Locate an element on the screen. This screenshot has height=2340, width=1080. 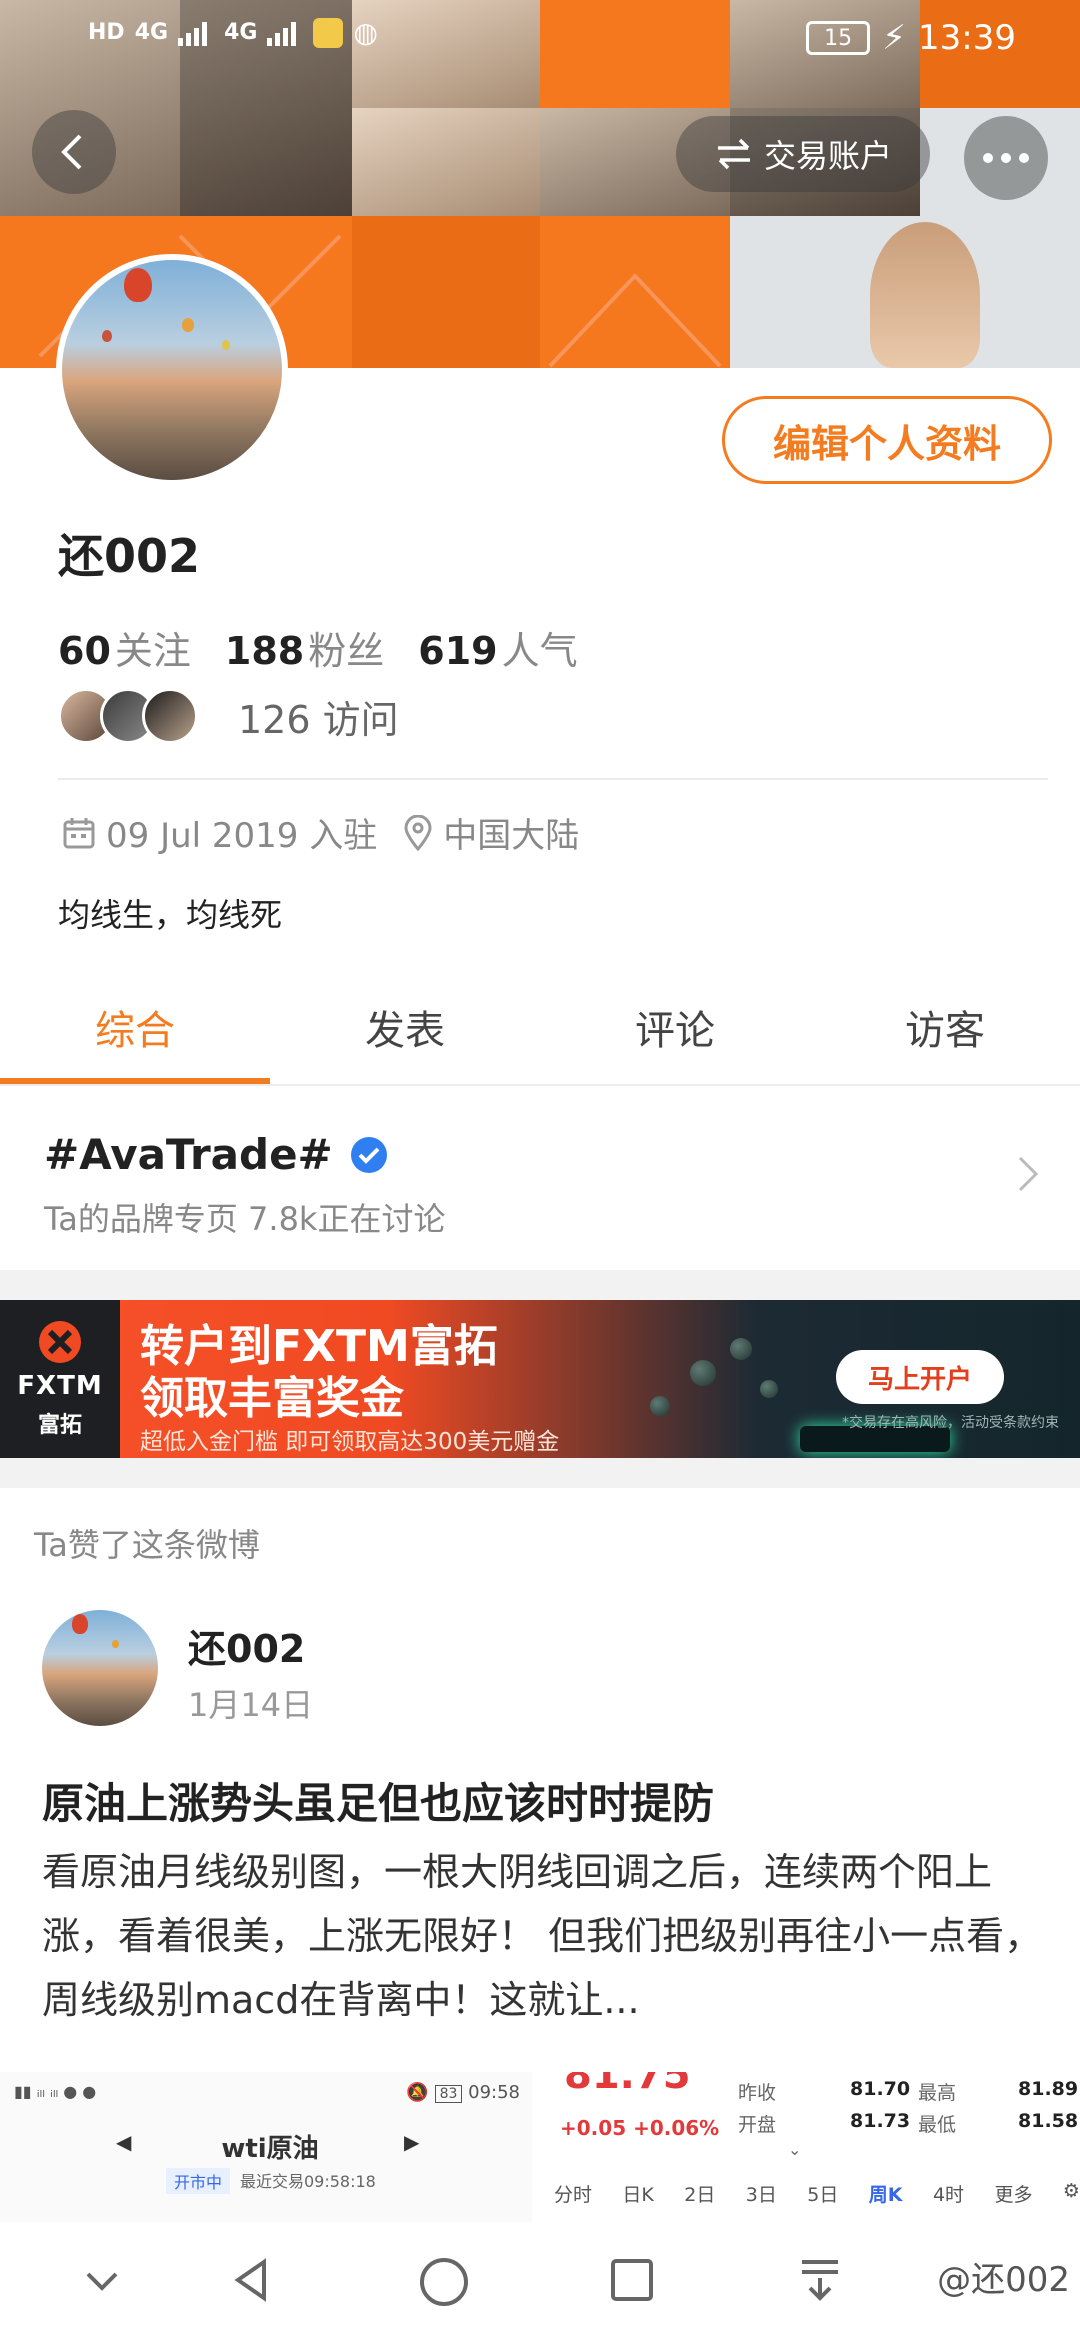
thumb-battery: 83 is located at coordinates (448, 2094).